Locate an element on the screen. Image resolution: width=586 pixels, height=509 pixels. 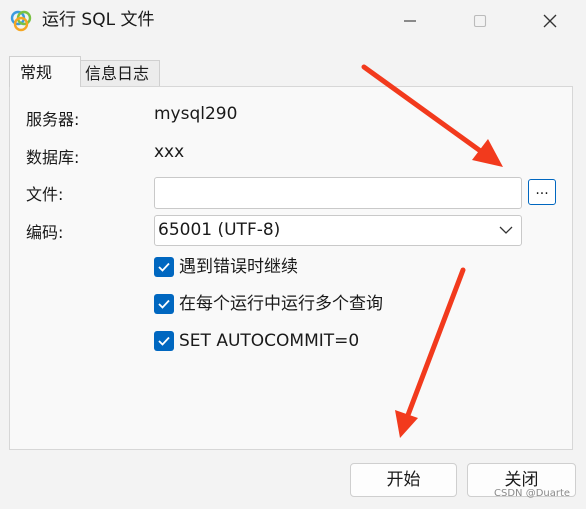
maximize-button is located at coordinates (480, 21).